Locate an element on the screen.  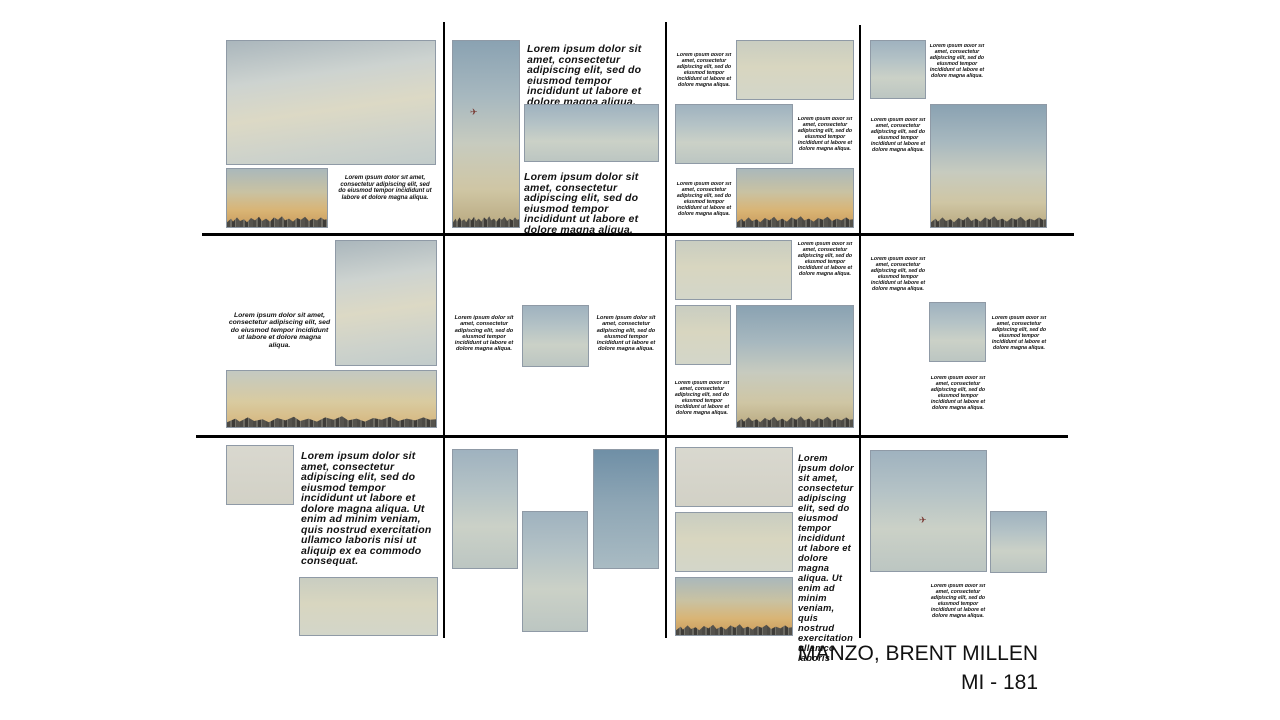
sky-photo-tall is located at coordinates (795, 366).